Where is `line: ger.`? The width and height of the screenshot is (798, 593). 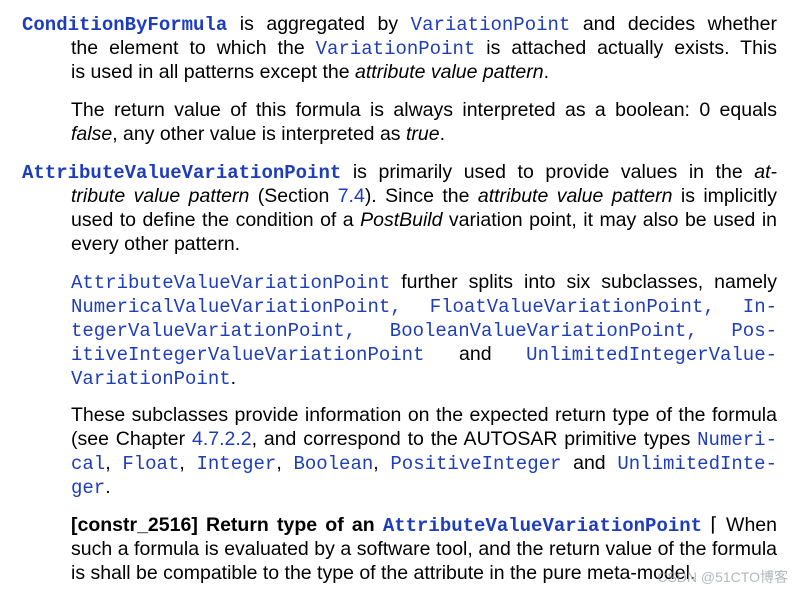
line: ger. is located at coordinates (424, 487).